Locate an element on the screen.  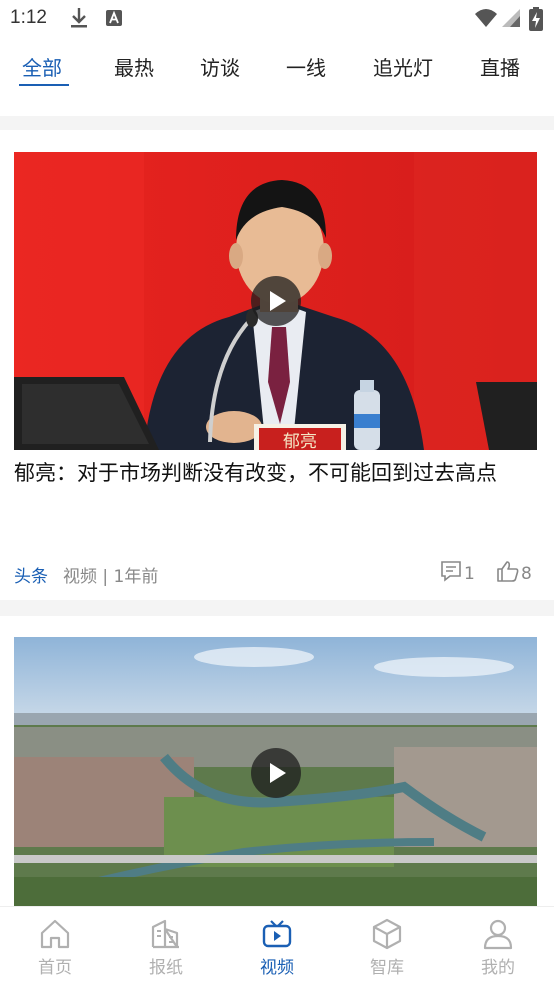
nav-video-label: 视频 is located at coordinates (277, 968).